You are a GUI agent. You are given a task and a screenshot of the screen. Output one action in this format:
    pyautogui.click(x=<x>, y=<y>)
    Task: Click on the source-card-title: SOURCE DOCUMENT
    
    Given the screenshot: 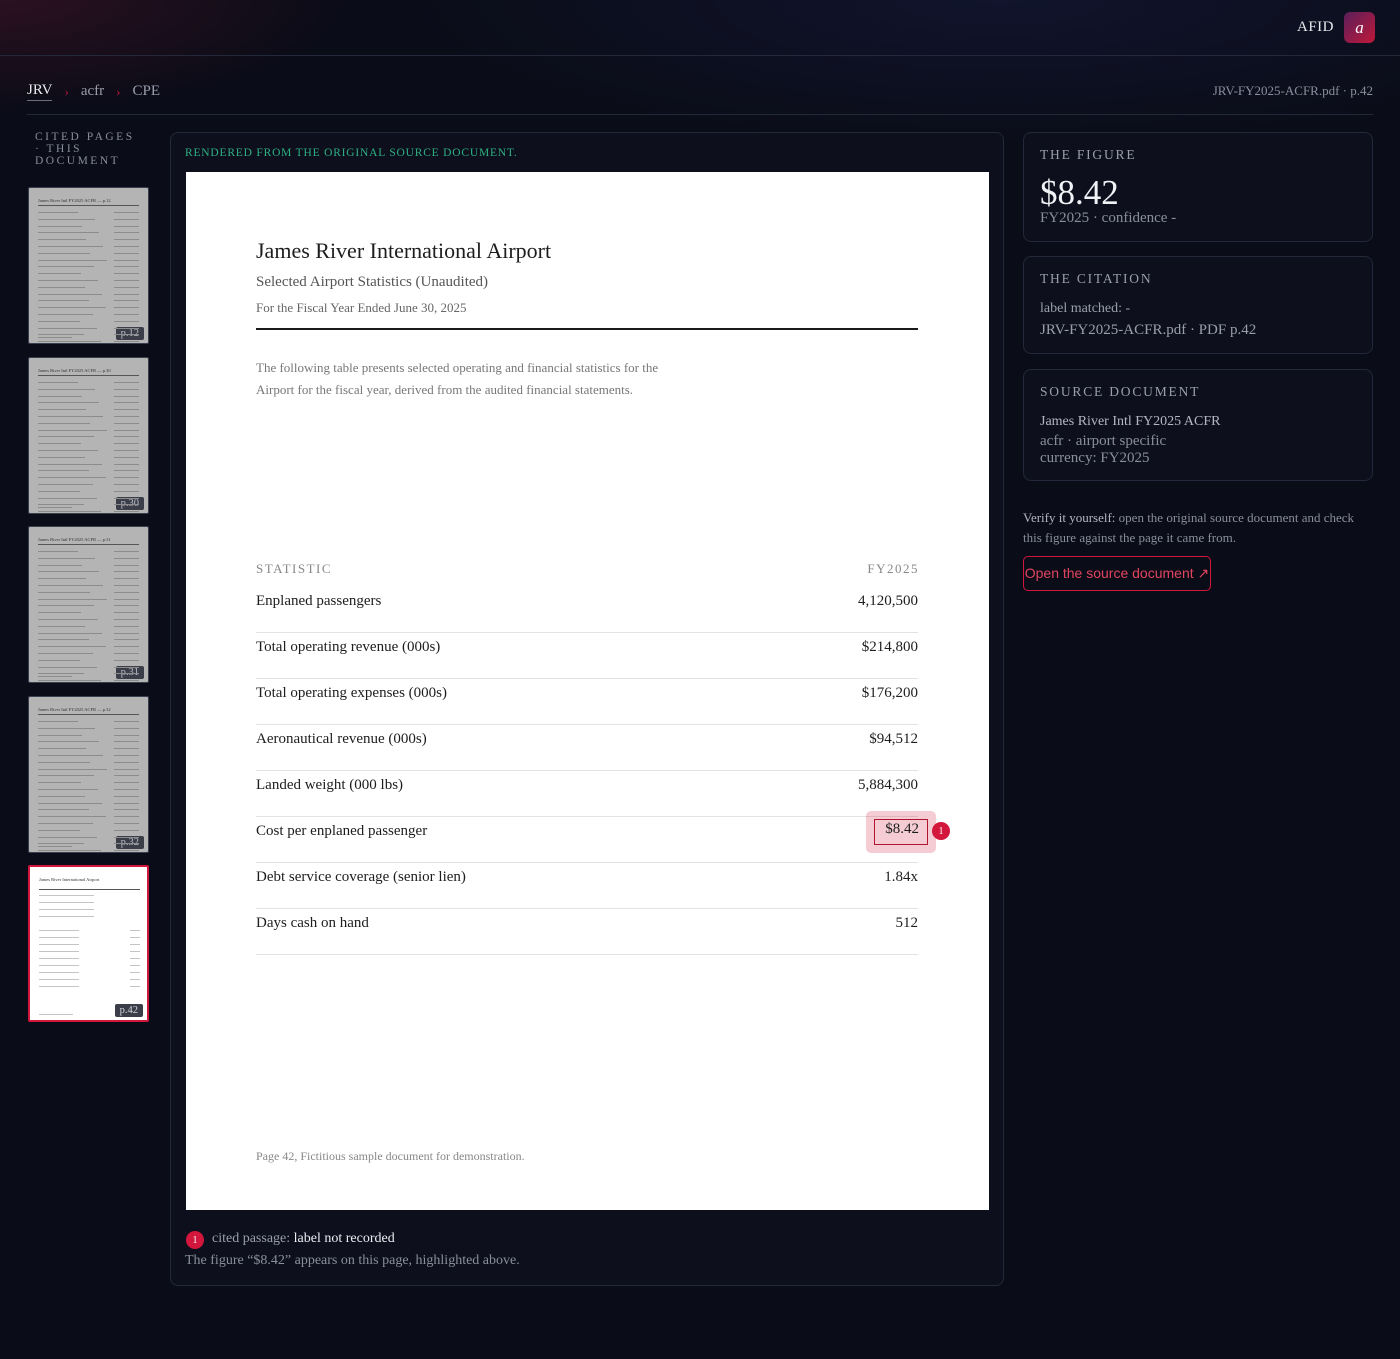 What is the action you would take?
    pyautogui.click(x=1120, y=391)
    